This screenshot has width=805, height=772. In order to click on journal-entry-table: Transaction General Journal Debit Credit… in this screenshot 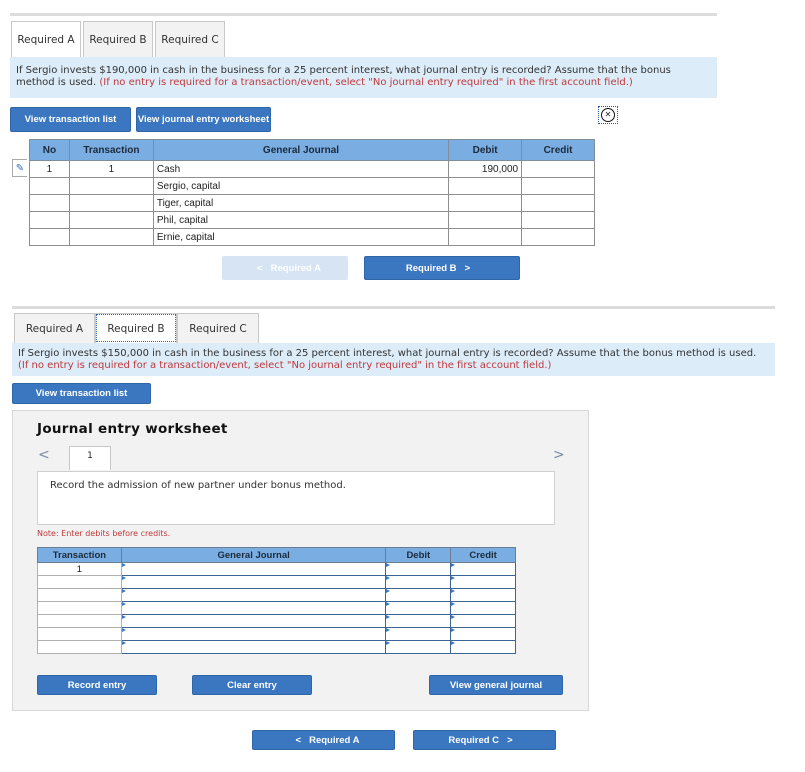, I will do `click(276, 600)`.